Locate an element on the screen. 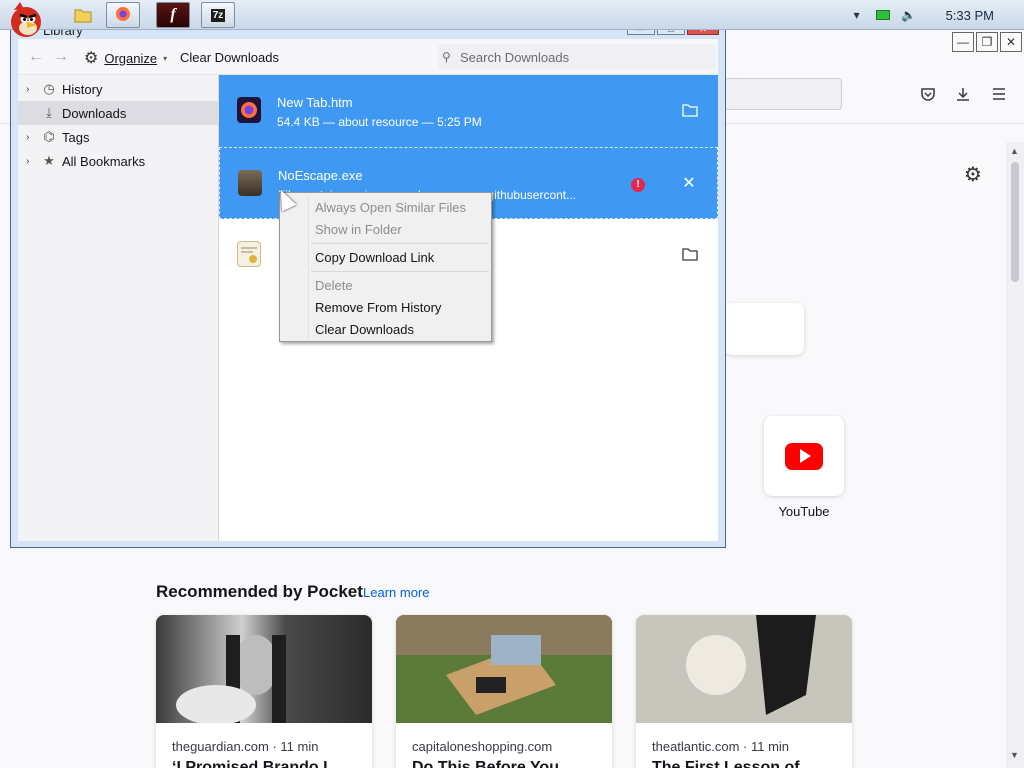  executable-icon is located at coordinates (250, 183).